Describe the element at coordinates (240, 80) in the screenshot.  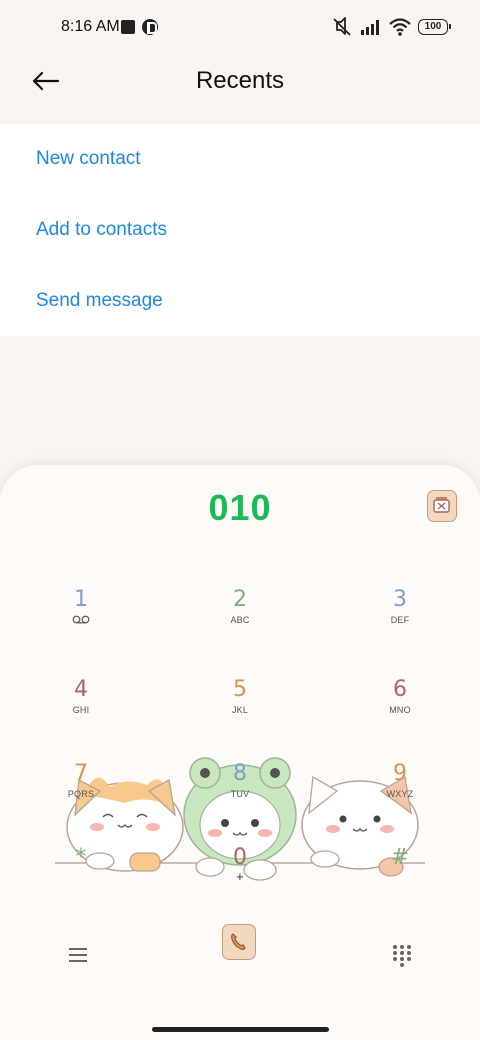
I see `page-title: Recents` at that location.